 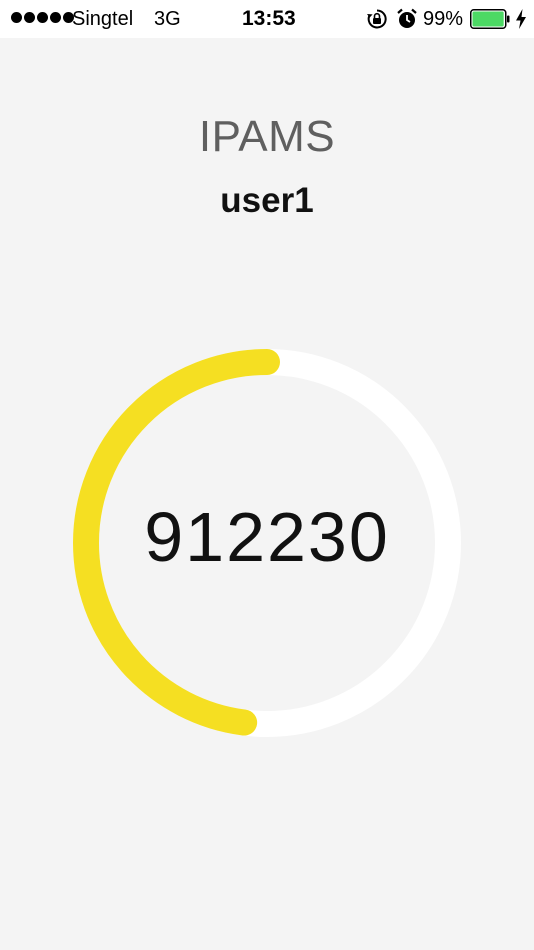 What do you see at coordinates (267, 200) in the screenshot?
I see `username-label: user1` at bounding box center [267, 200].